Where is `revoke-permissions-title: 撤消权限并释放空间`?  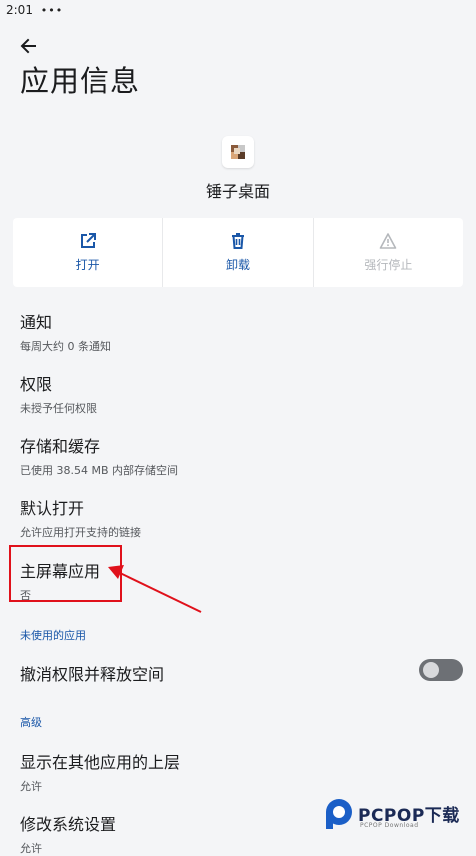
revoke-permissions-title: 撤消权限并释放空间 is located at coordinates (92, 674).